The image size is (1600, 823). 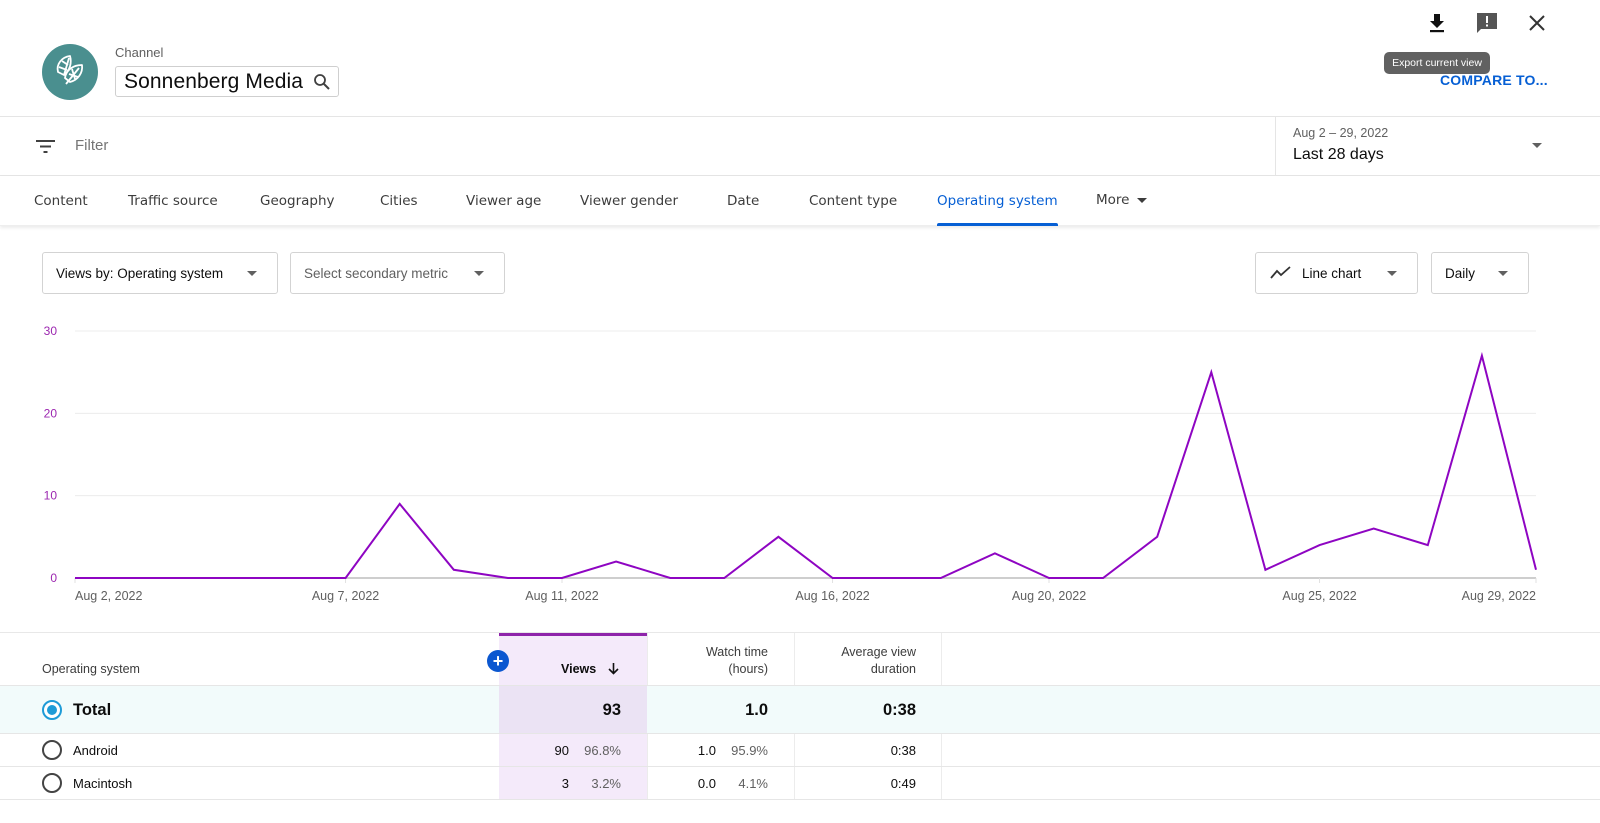 What do you see at coordinates (753, 783) in the screenshot?
I see `row-watch-pct: 4.1%` at bounding box center [753, 783].